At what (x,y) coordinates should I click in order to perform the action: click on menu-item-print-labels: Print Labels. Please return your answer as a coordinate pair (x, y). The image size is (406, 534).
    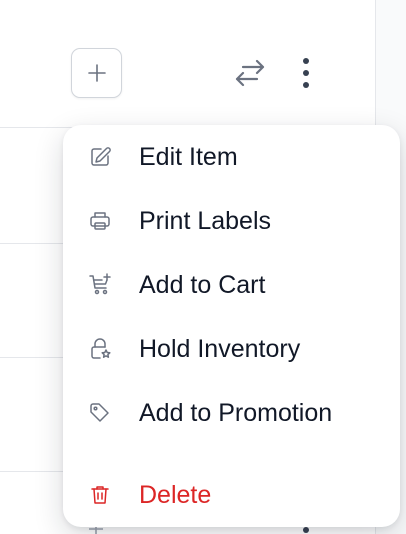
    Looking at the image, I should click on (231, 221).